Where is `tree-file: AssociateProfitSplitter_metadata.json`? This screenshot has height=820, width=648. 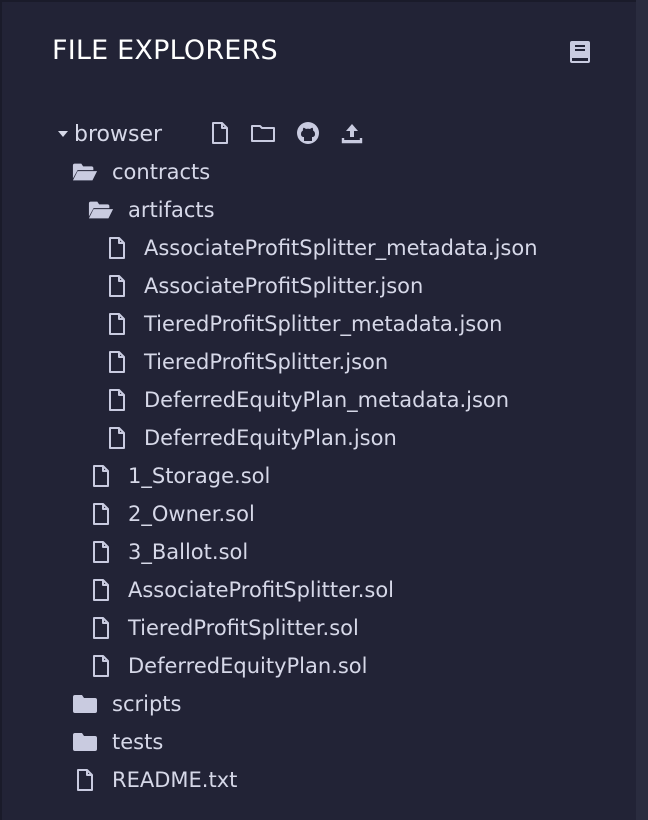 tree-file: AssociateProfitSplitter_metadata.json is located at coordinates (321, 248).